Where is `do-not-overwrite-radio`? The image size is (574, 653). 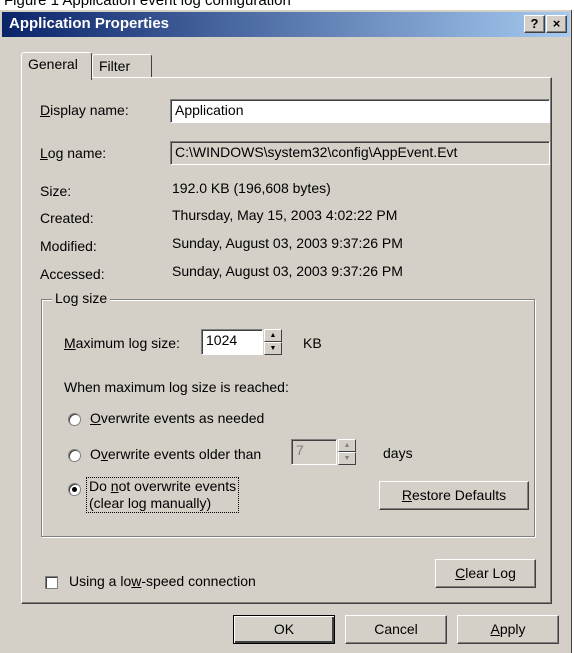
do-not-overwrite-radio is located at coordinates (74, 489).